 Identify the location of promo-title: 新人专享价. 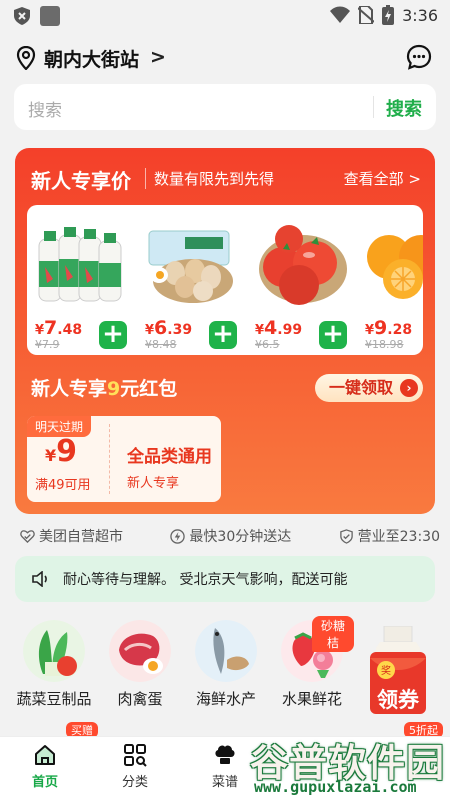
(81, 181).